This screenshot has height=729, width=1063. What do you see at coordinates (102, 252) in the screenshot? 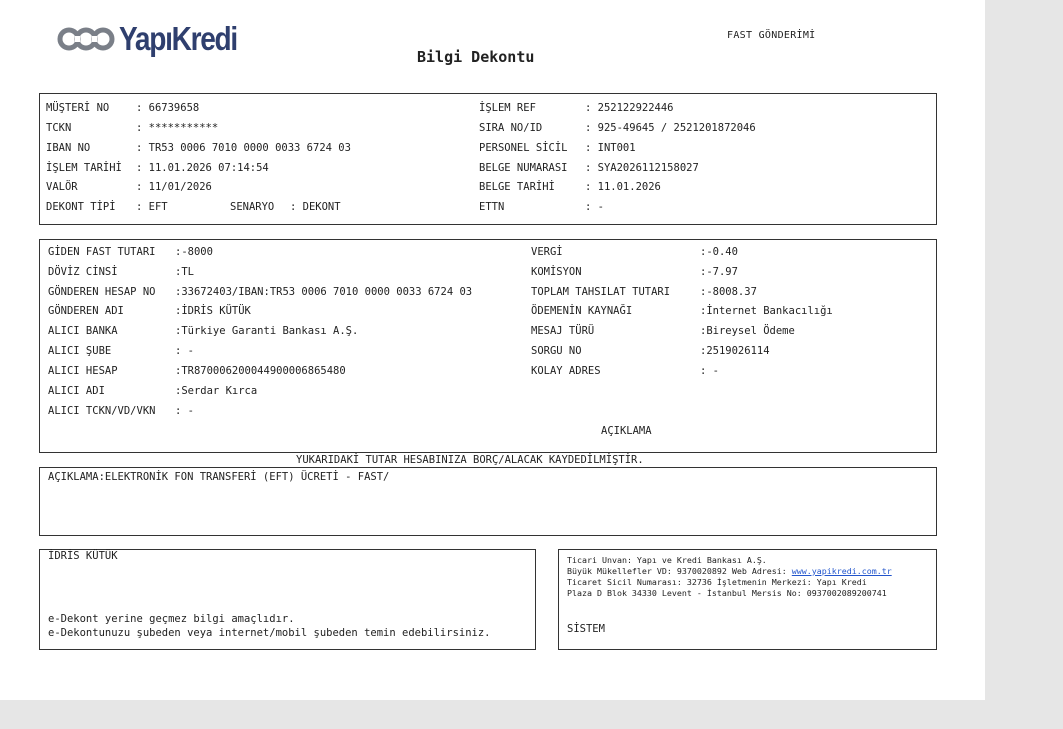
I see `tutar-label: GİDEN FAST TUTARI` at bounding box center [102, 252].